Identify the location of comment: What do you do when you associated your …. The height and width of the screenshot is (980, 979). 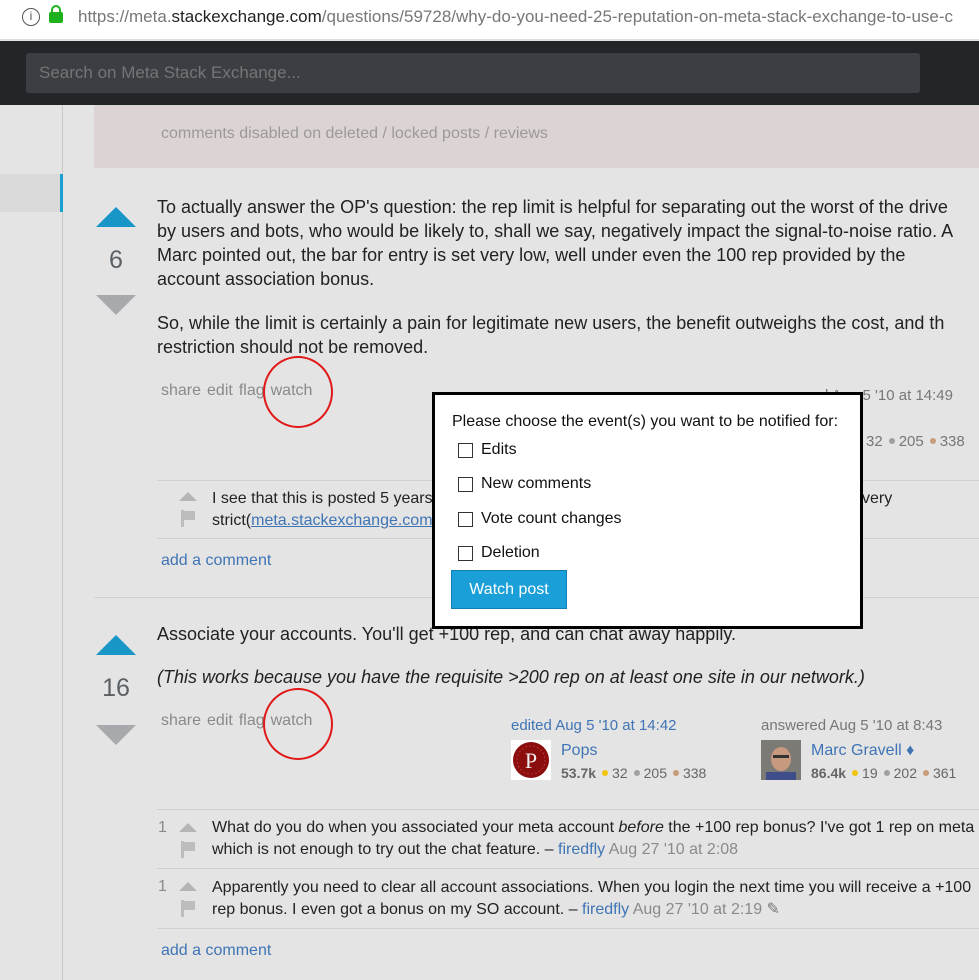
(593, 838).